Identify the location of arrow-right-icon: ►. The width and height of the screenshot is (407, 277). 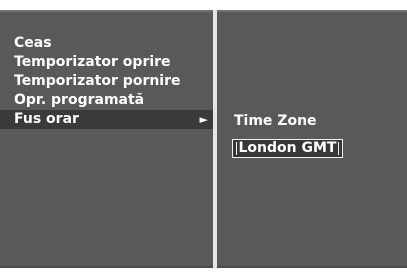
(203, 119).